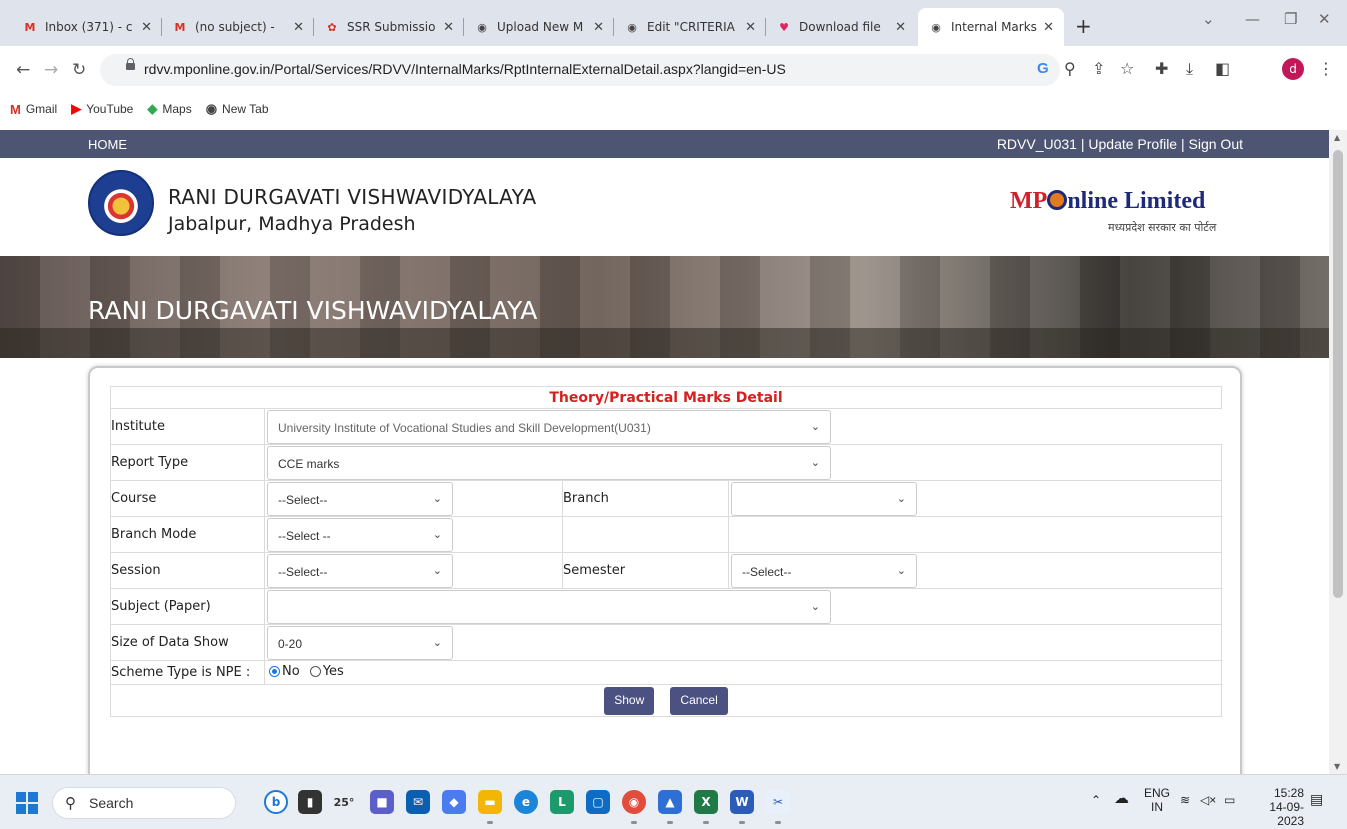 The width and height of the screenshot is (1347, 829). I want to click on mponline-tagline: मध्यप्रदेश सरकार का पोर्टल, so click(1162, 227).